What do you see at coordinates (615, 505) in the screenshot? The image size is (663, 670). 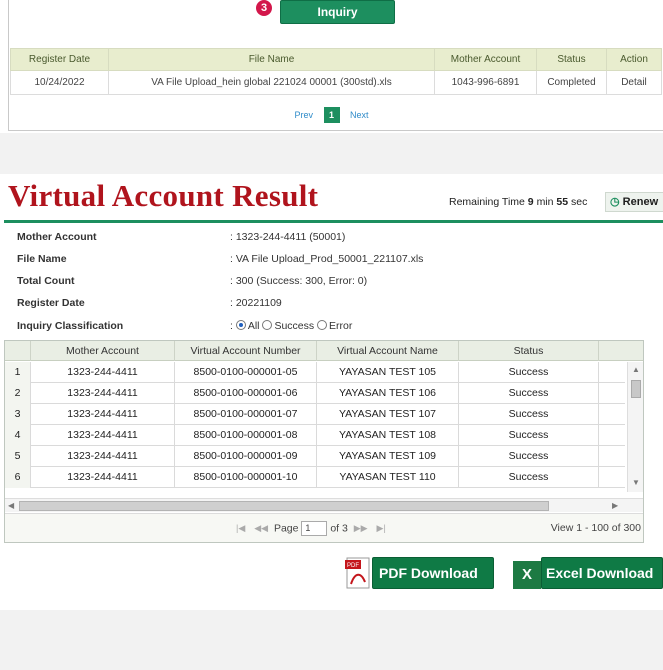 I see `scroll-right-icon: ▶` at bounding box center [615, 505].